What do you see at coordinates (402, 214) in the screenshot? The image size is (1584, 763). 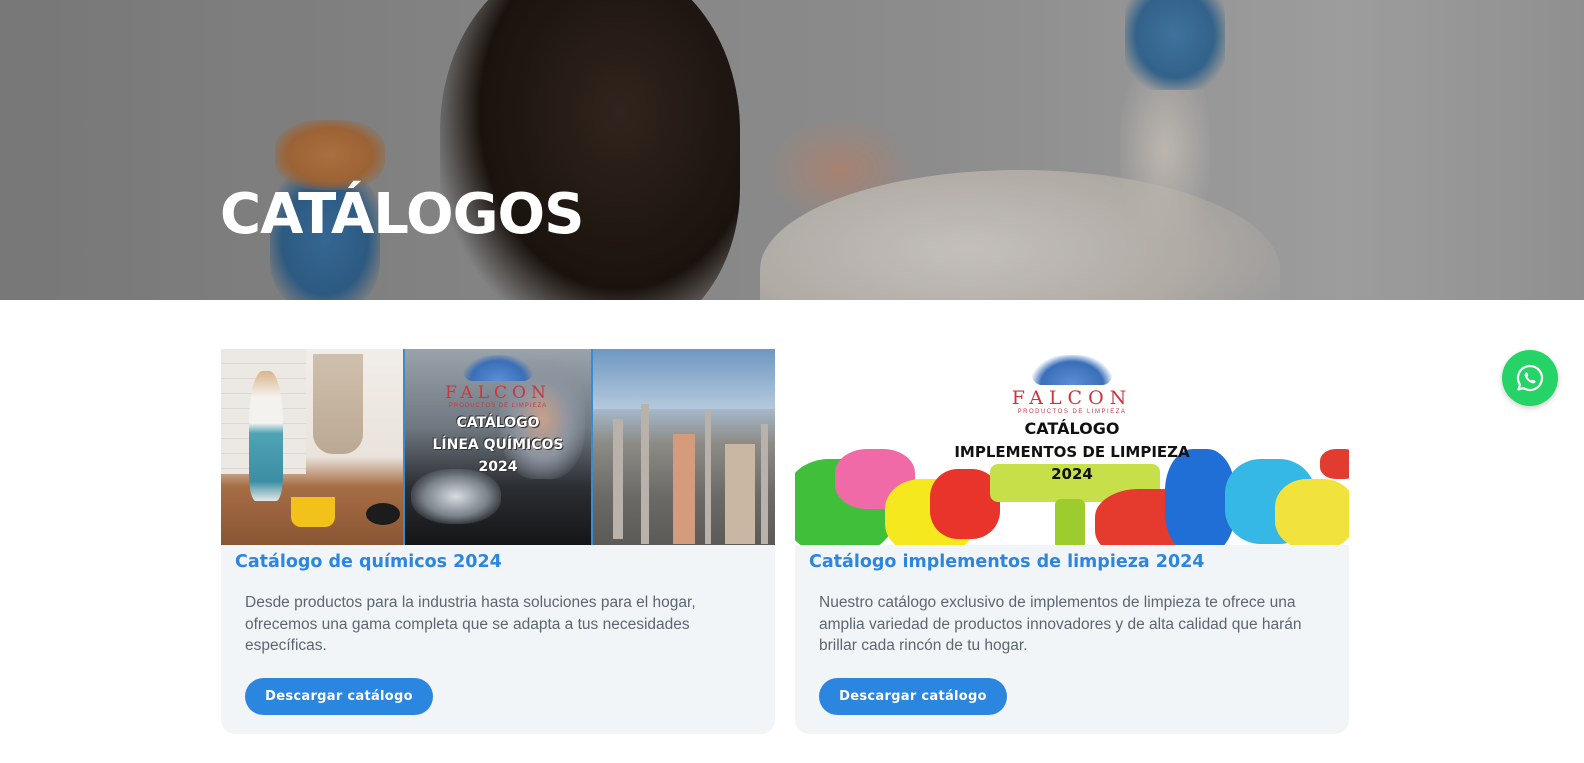 I see `page-title: CATÁLOGOS` at bounding box center [402, 214].